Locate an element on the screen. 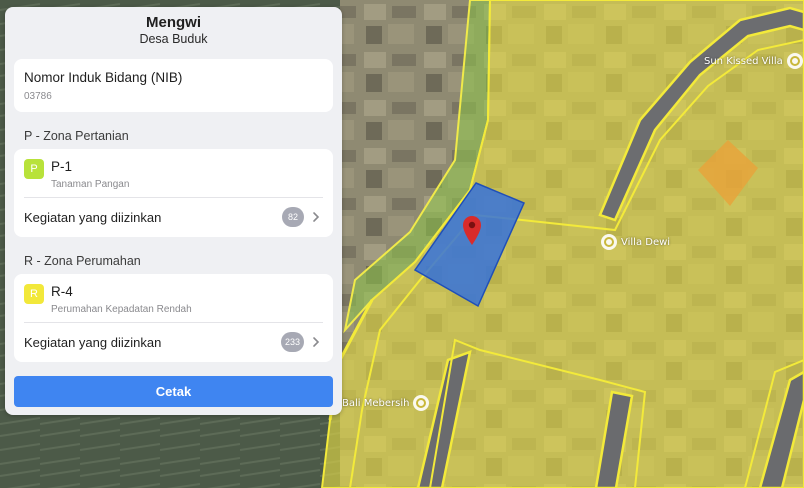 The width and height of the screenshot is (804, 488). zone-row: P P-1 Tanaman Pangan is located at coordinates (173, 173).